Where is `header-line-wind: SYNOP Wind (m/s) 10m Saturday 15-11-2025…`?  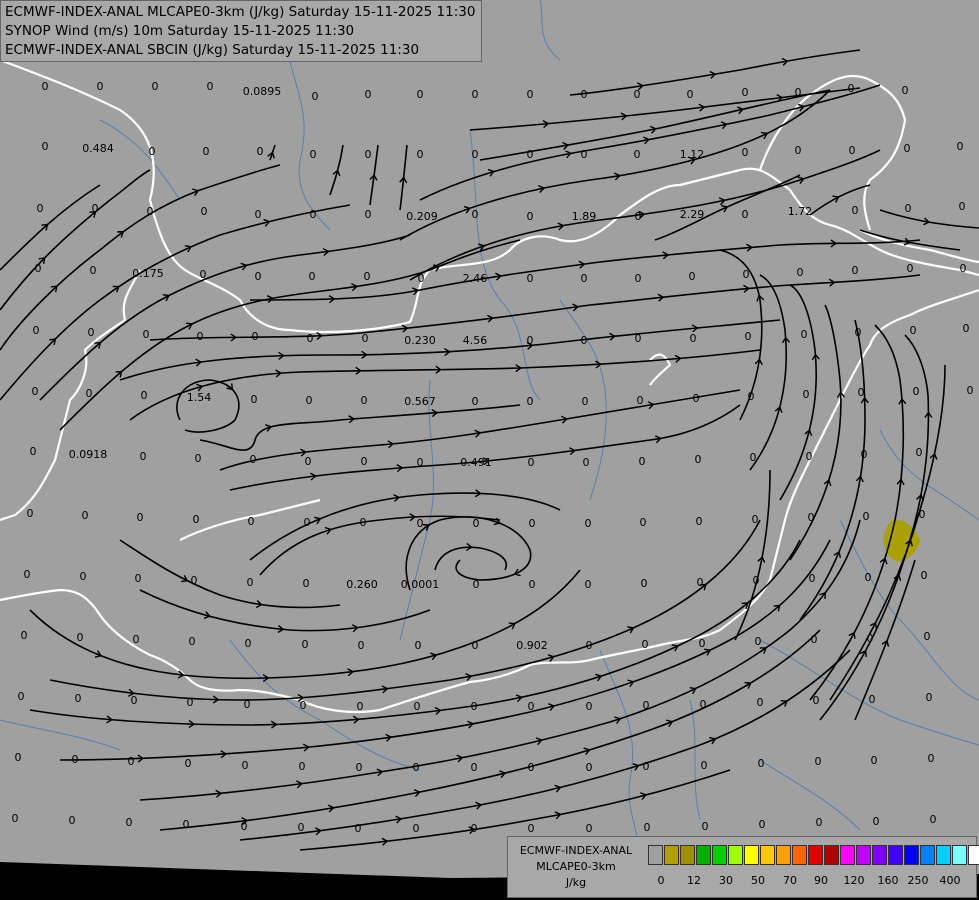 header-line-wind: SYNOP Wind (m/s) 10m Saturday 15-11-2025… is located at coordinates (180, 31).